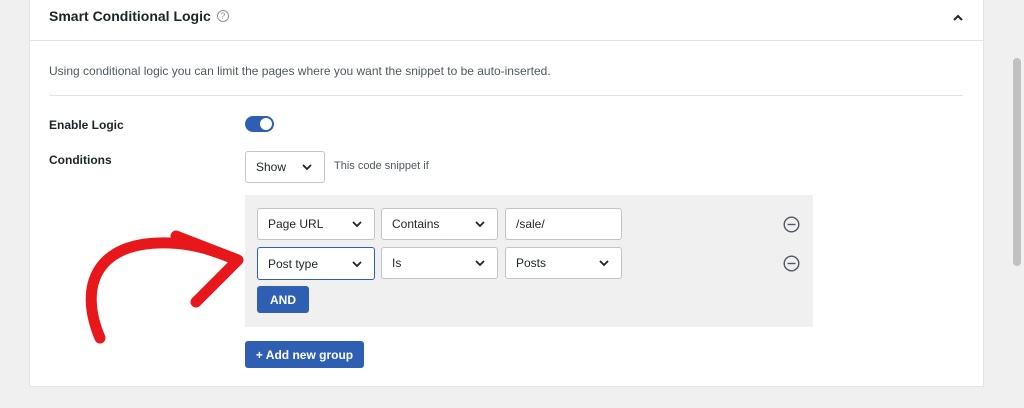  I want to click on panel-header: Smart Conditional Logic ?, so click(506, 20).